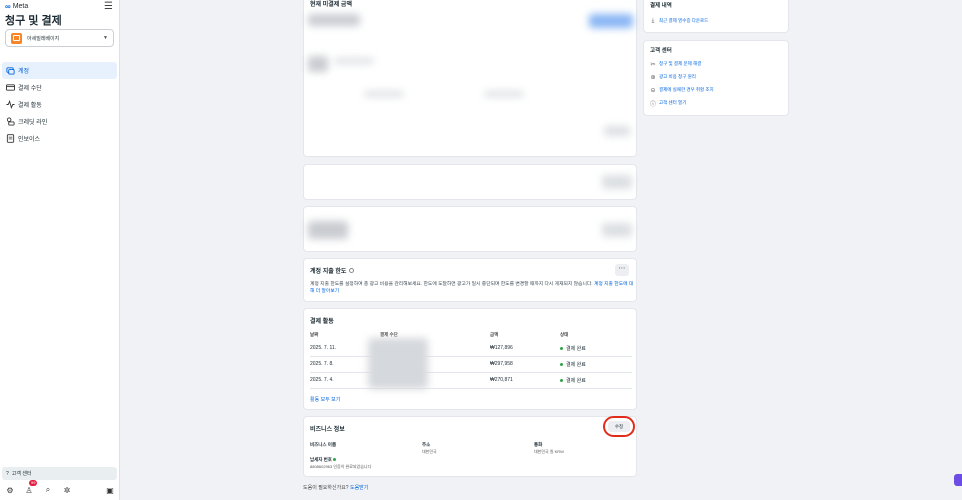 This screenshot has width=962, height=500. I want to click on ad-account-selector: 아세밀레베이지 ▼, so click(59, 38).